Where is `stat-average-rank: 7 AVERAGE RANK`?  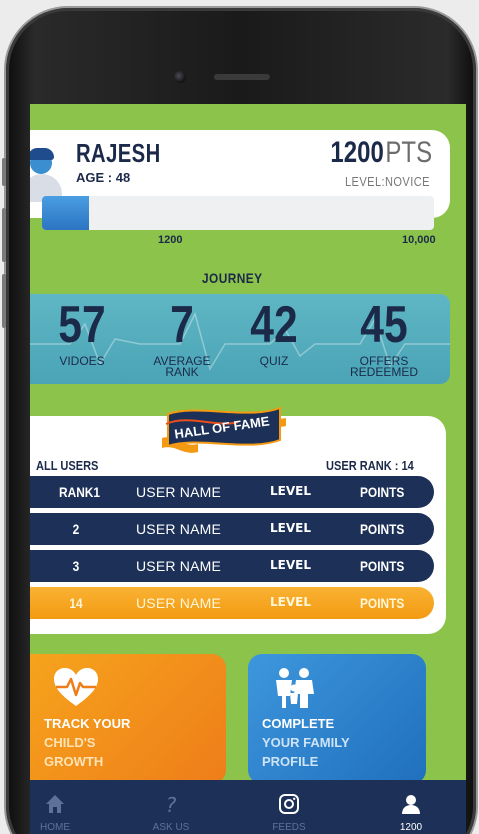
stat-average-rank: 7 AVERAGE RANK is located at coordinates (182, 336).